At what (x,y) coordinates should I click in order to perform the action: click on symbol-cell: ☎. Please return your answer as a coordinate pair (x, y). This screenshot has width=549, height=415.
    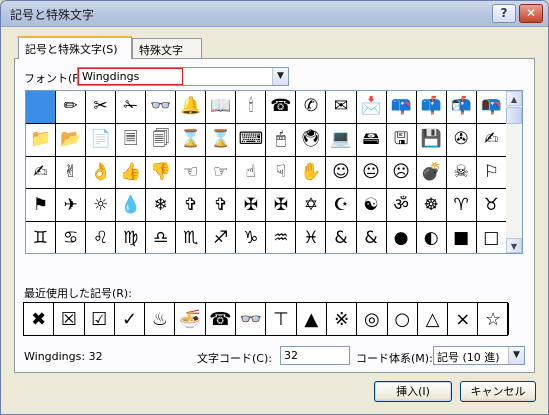
    Looking at the image, I should click on (281, 107).